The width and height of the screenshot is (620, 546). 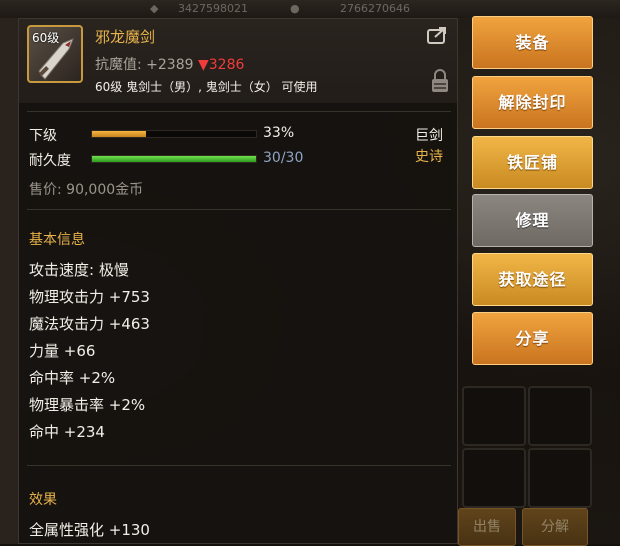 What do you see at coordinates (72, 378) in the screenshot?
I see `attr-hit-rate: 命中率 +2%` at bounding box center [72, 378].